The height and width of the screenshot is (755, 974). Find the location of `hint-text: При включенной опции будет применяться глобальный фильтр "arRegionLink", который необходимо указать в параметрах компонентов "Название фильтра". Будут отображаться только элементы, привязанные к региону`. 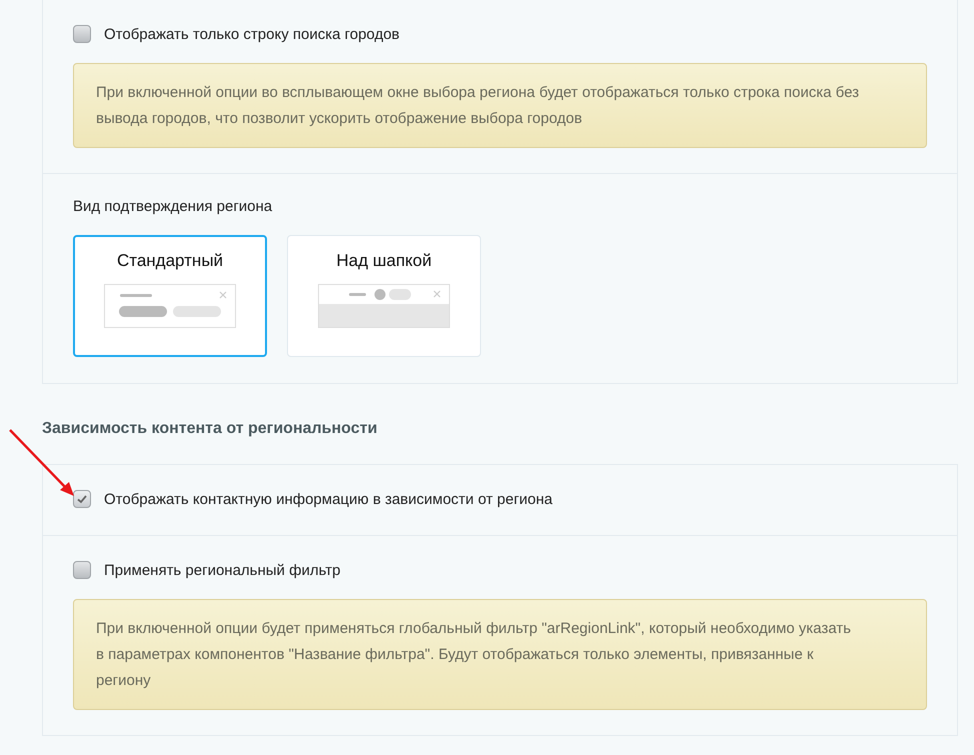

hint-text: При включенной опции будет применяться глобальный фильтр "arRegionLink", который необходимо указать в параметрах компонентов "Название фильтра". Будут отображаться только элементы, привязанные к региону is located at coordinates (500, 654).